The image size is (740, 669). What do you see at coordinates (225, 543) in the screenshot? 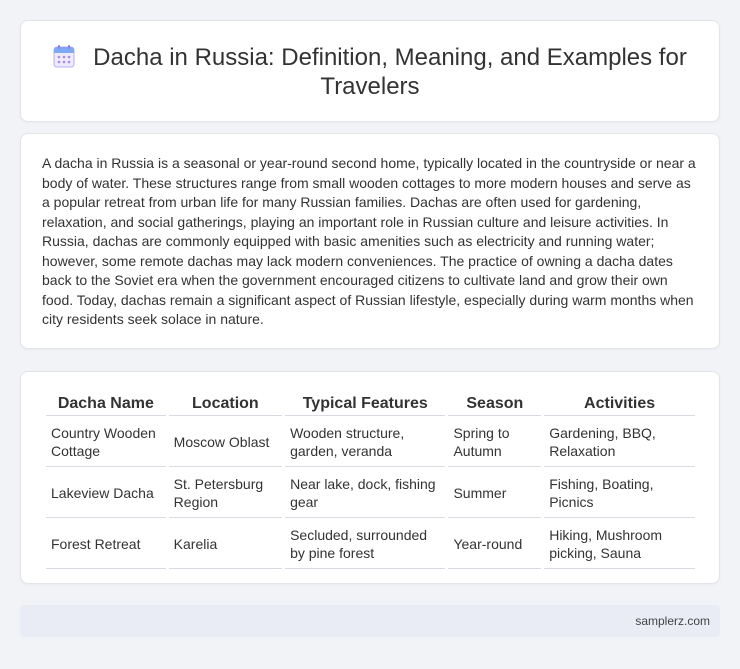
I see `cell-location: Karelia` at bounding box center [225, 543].